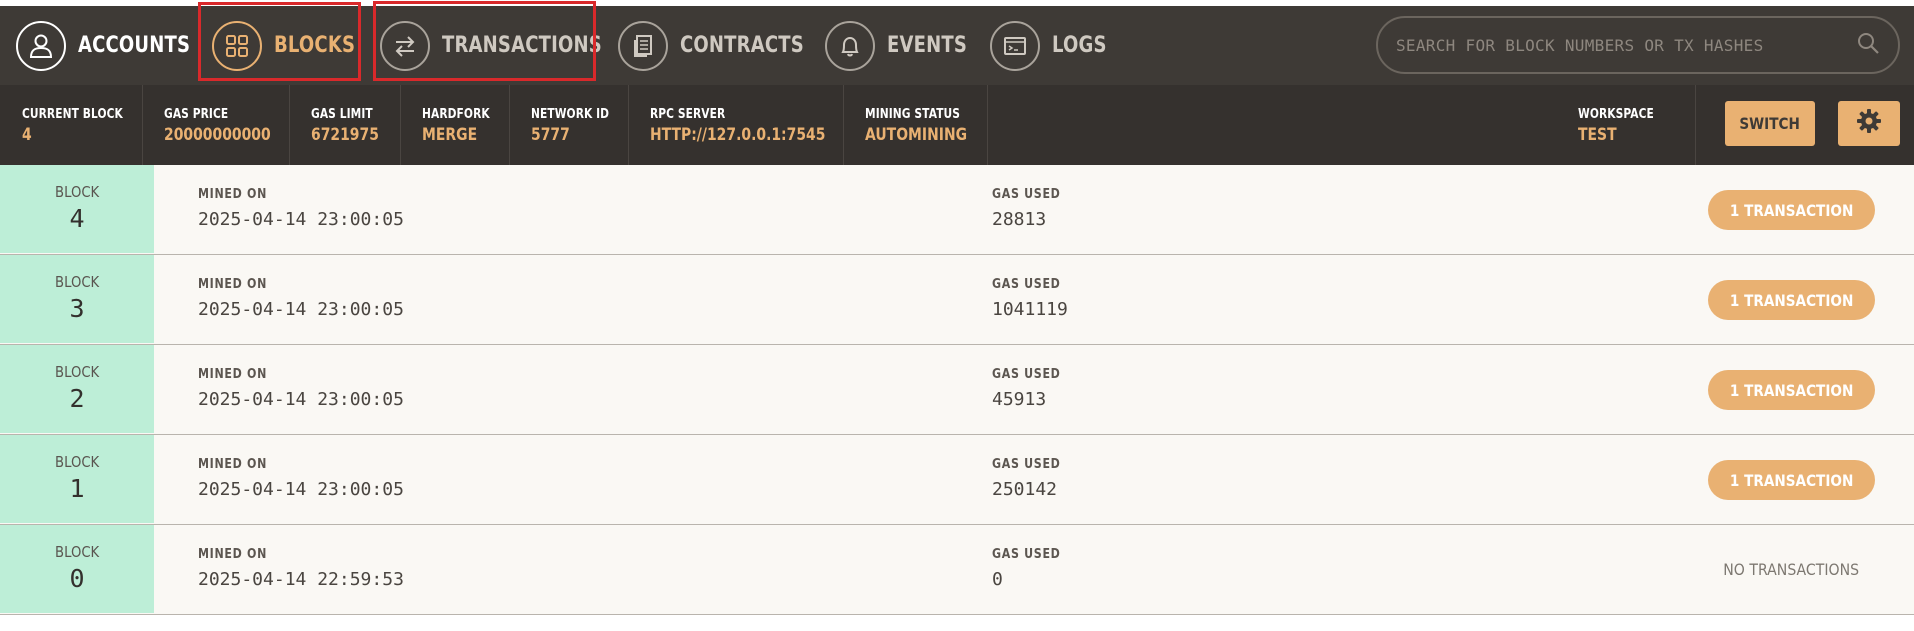 The image size is (1914, 631). Describe the element at coordinates (27, 135) in the screenshot. I see `stat-value: 4` at that location.